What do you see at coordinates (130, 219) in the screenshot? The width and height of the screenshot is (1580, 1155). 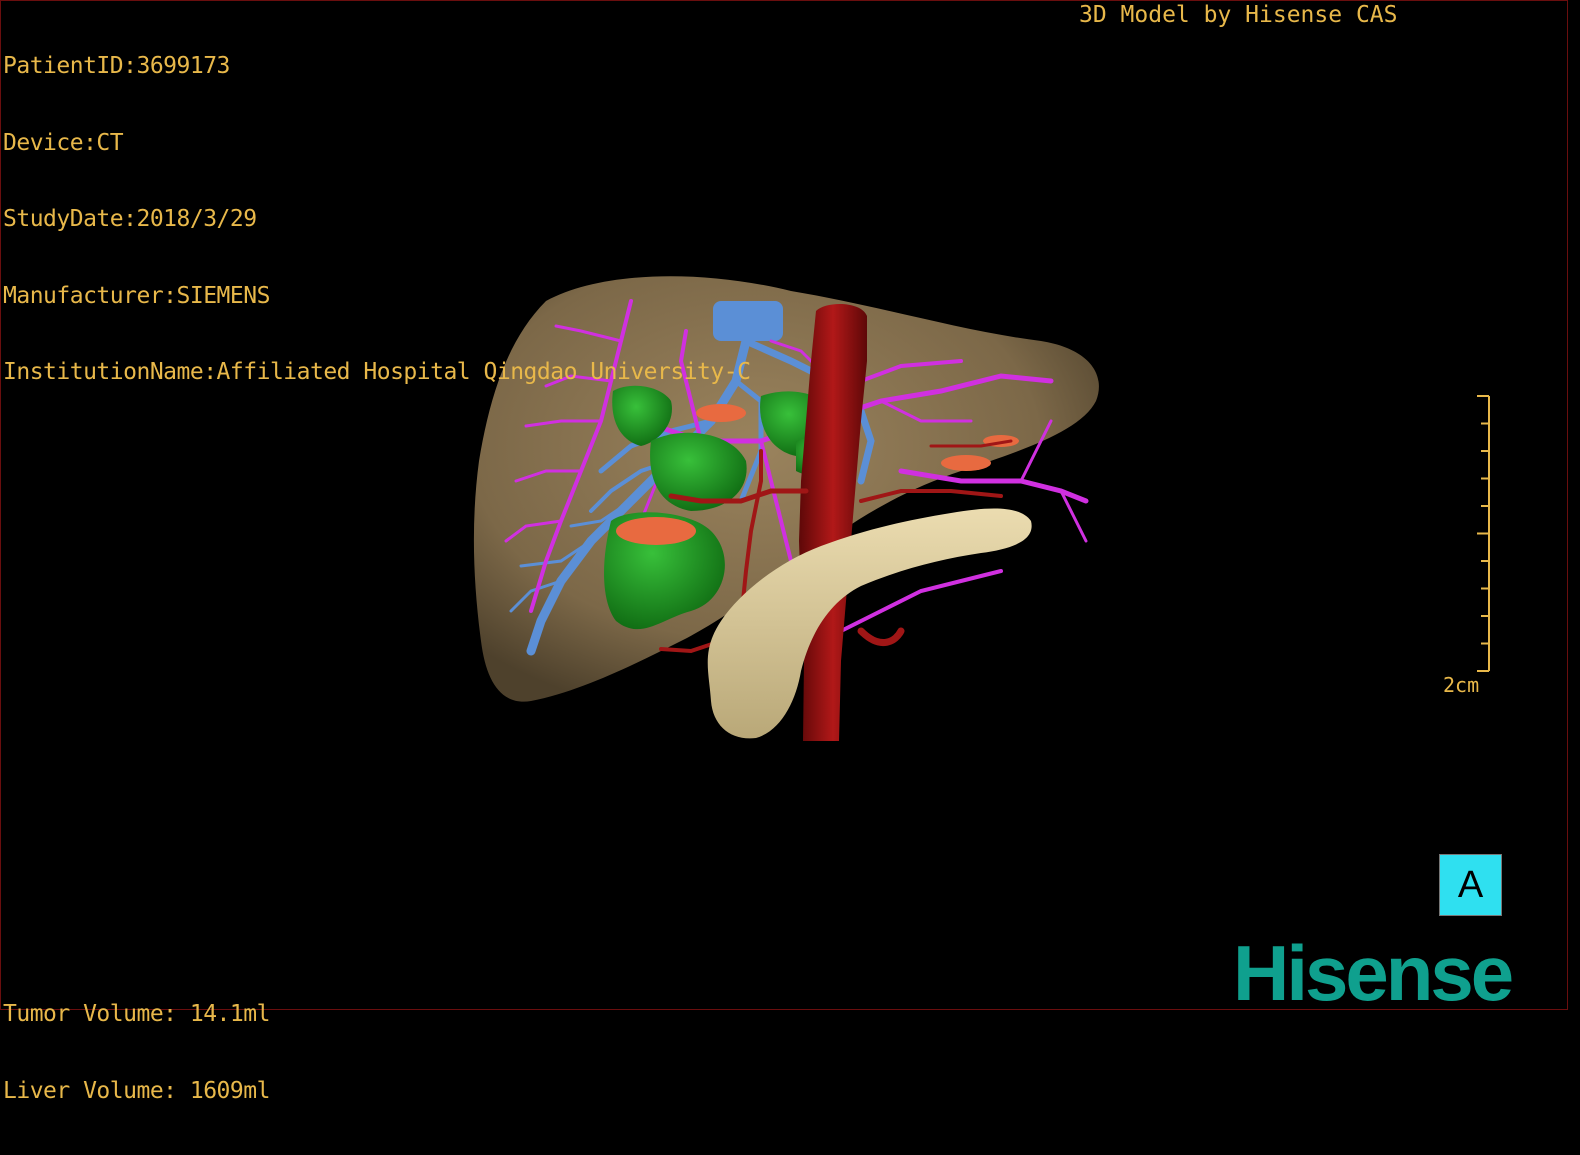 I see `study-date-text: StudyDate:2018/3/29` at bounding box center [130, 219].